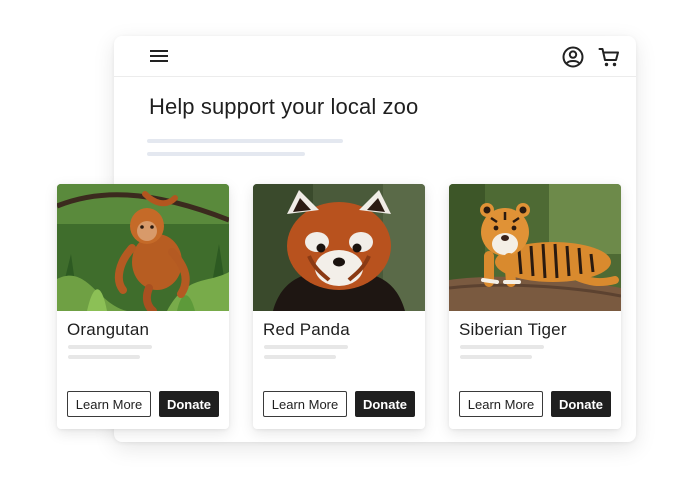  I want to click on card-title: Siberian Tiger, so click(513, 329).